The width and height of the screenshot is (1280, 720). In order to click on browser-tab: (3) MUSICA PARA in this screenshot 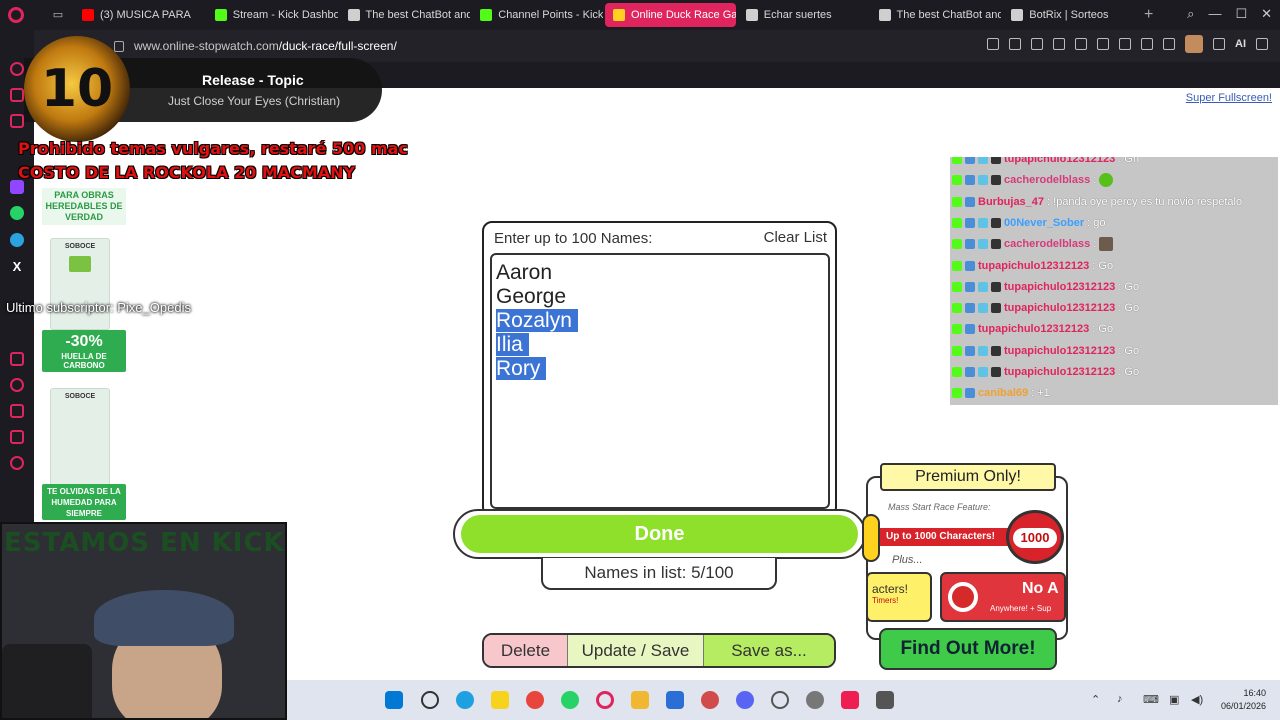, I will do `click(139, 15)`.